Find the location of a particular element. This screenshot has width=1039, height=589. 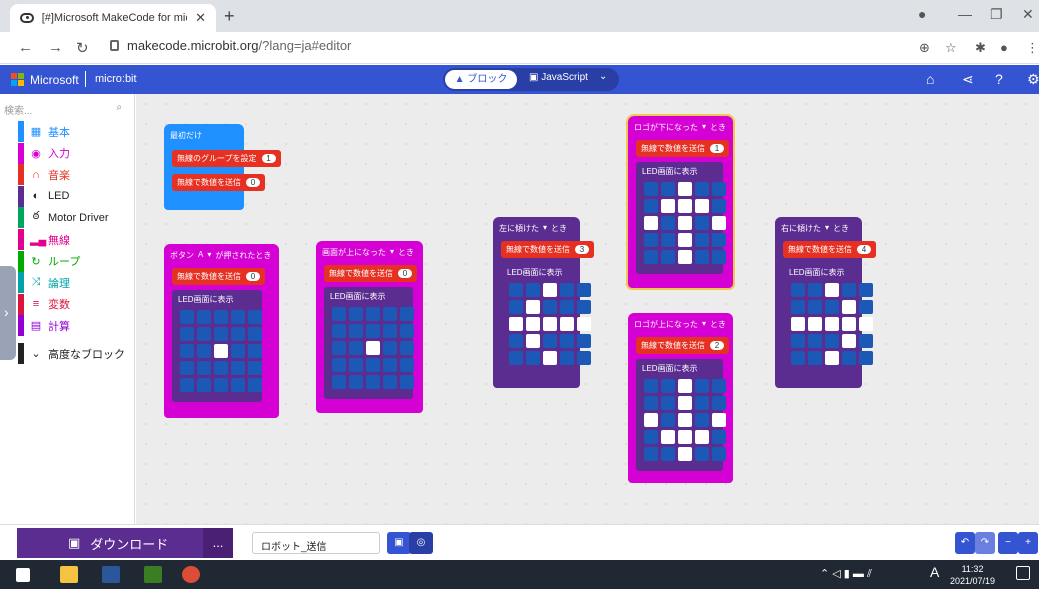

send-number-value: 0 is located at coordinates (405, 273).